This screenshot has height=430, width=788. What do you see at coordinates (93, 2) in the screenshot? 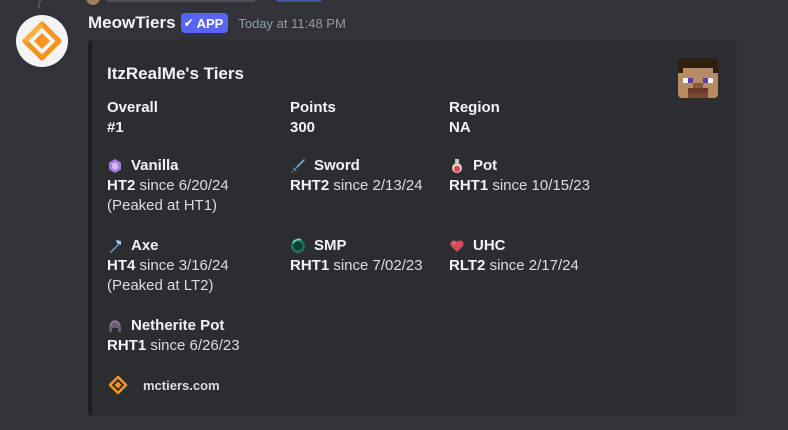
I see `reply-avatar` at bounding box center [93, 2].